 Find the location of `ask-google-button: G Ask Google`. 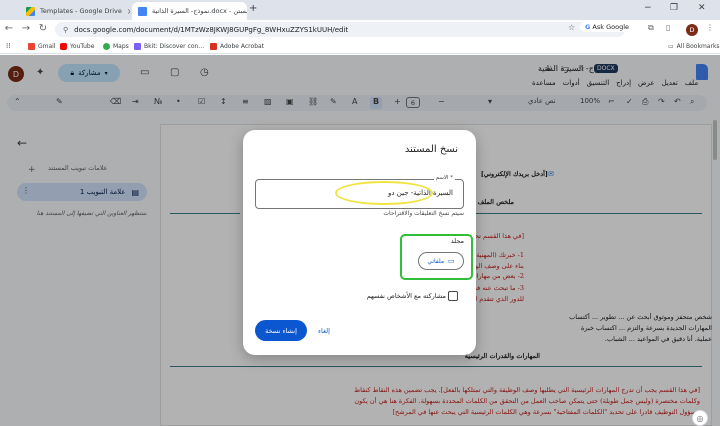

ask-google-button: G Ask Google is located at coordinates (607, 27).